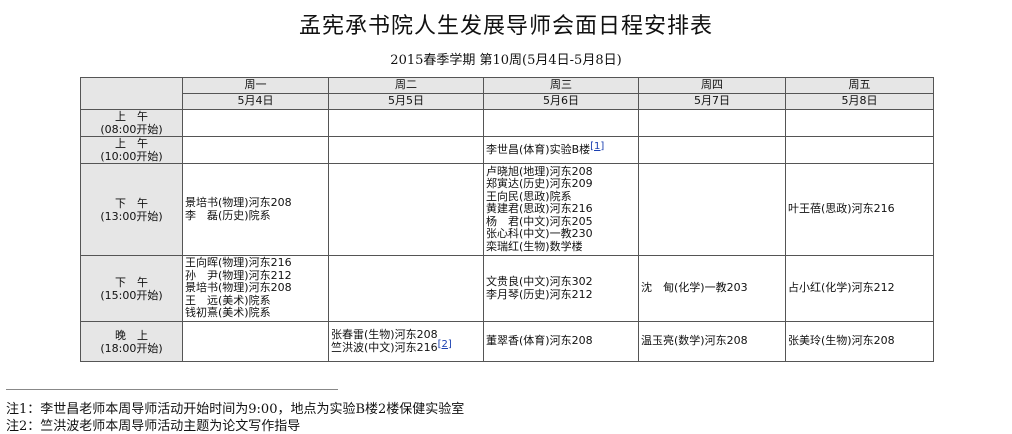 Image resolution: width=1012 pixels, height=434 pixels. I want to click on mentor-entry-text: 王向晖(物理)河东216, so click(238, 263).